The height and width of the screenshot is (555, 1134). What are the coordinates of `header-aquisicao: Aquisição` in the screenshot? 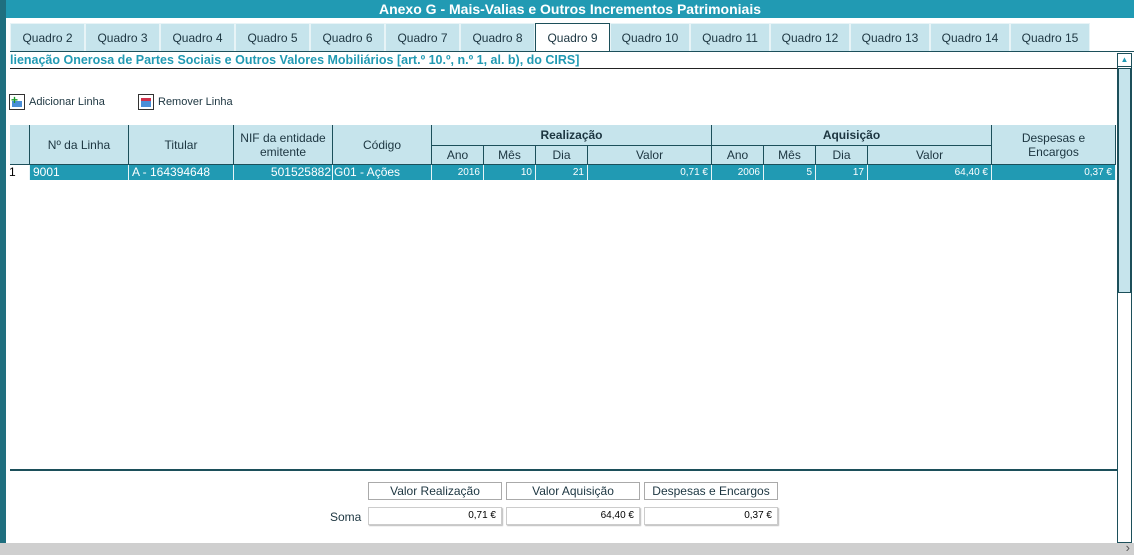 It's located at (852, 135).